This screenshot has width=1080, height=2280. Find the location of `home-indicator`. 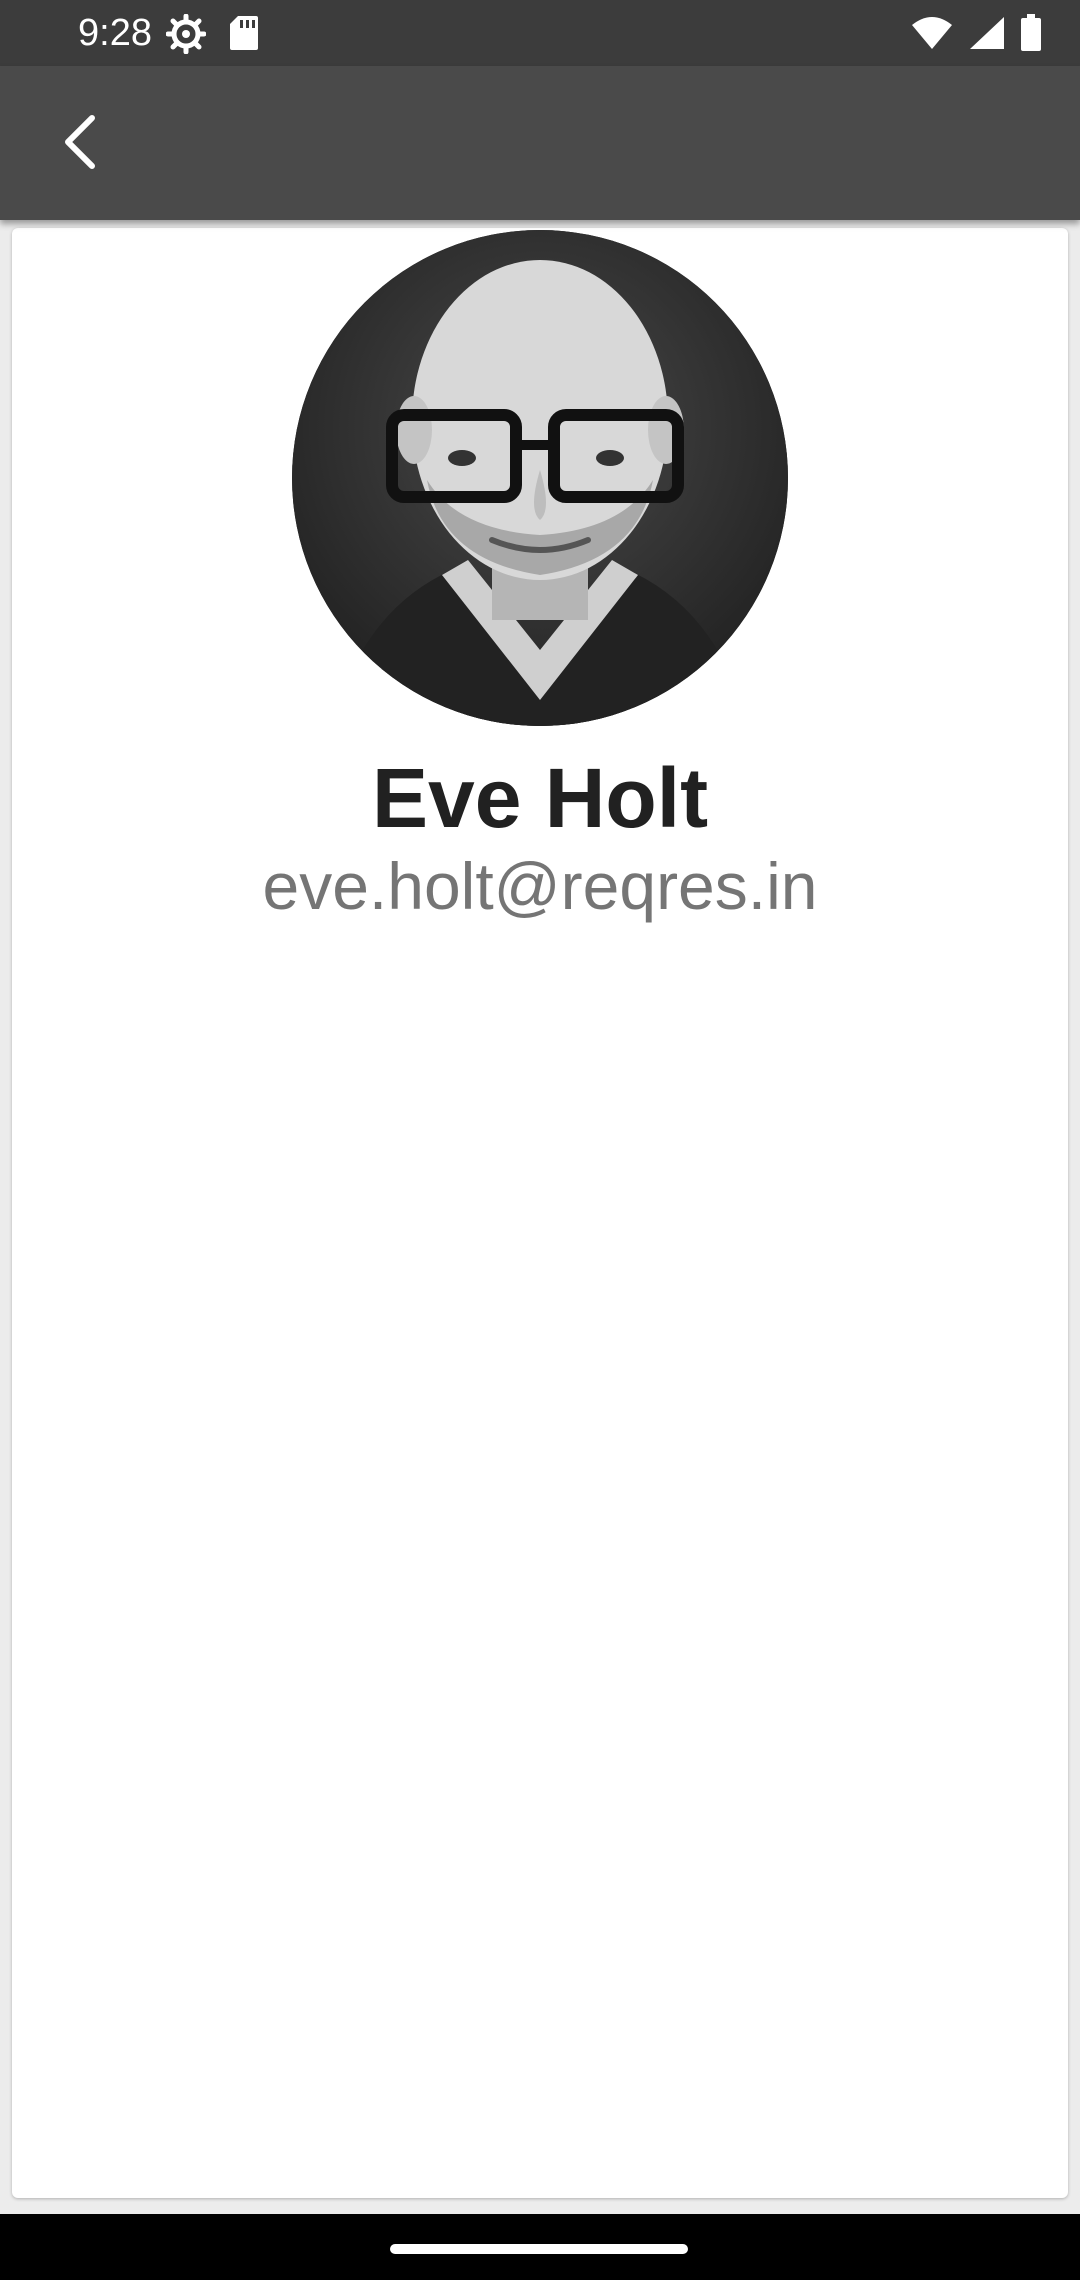

home-indicator is located at coordinates (539, 2249).